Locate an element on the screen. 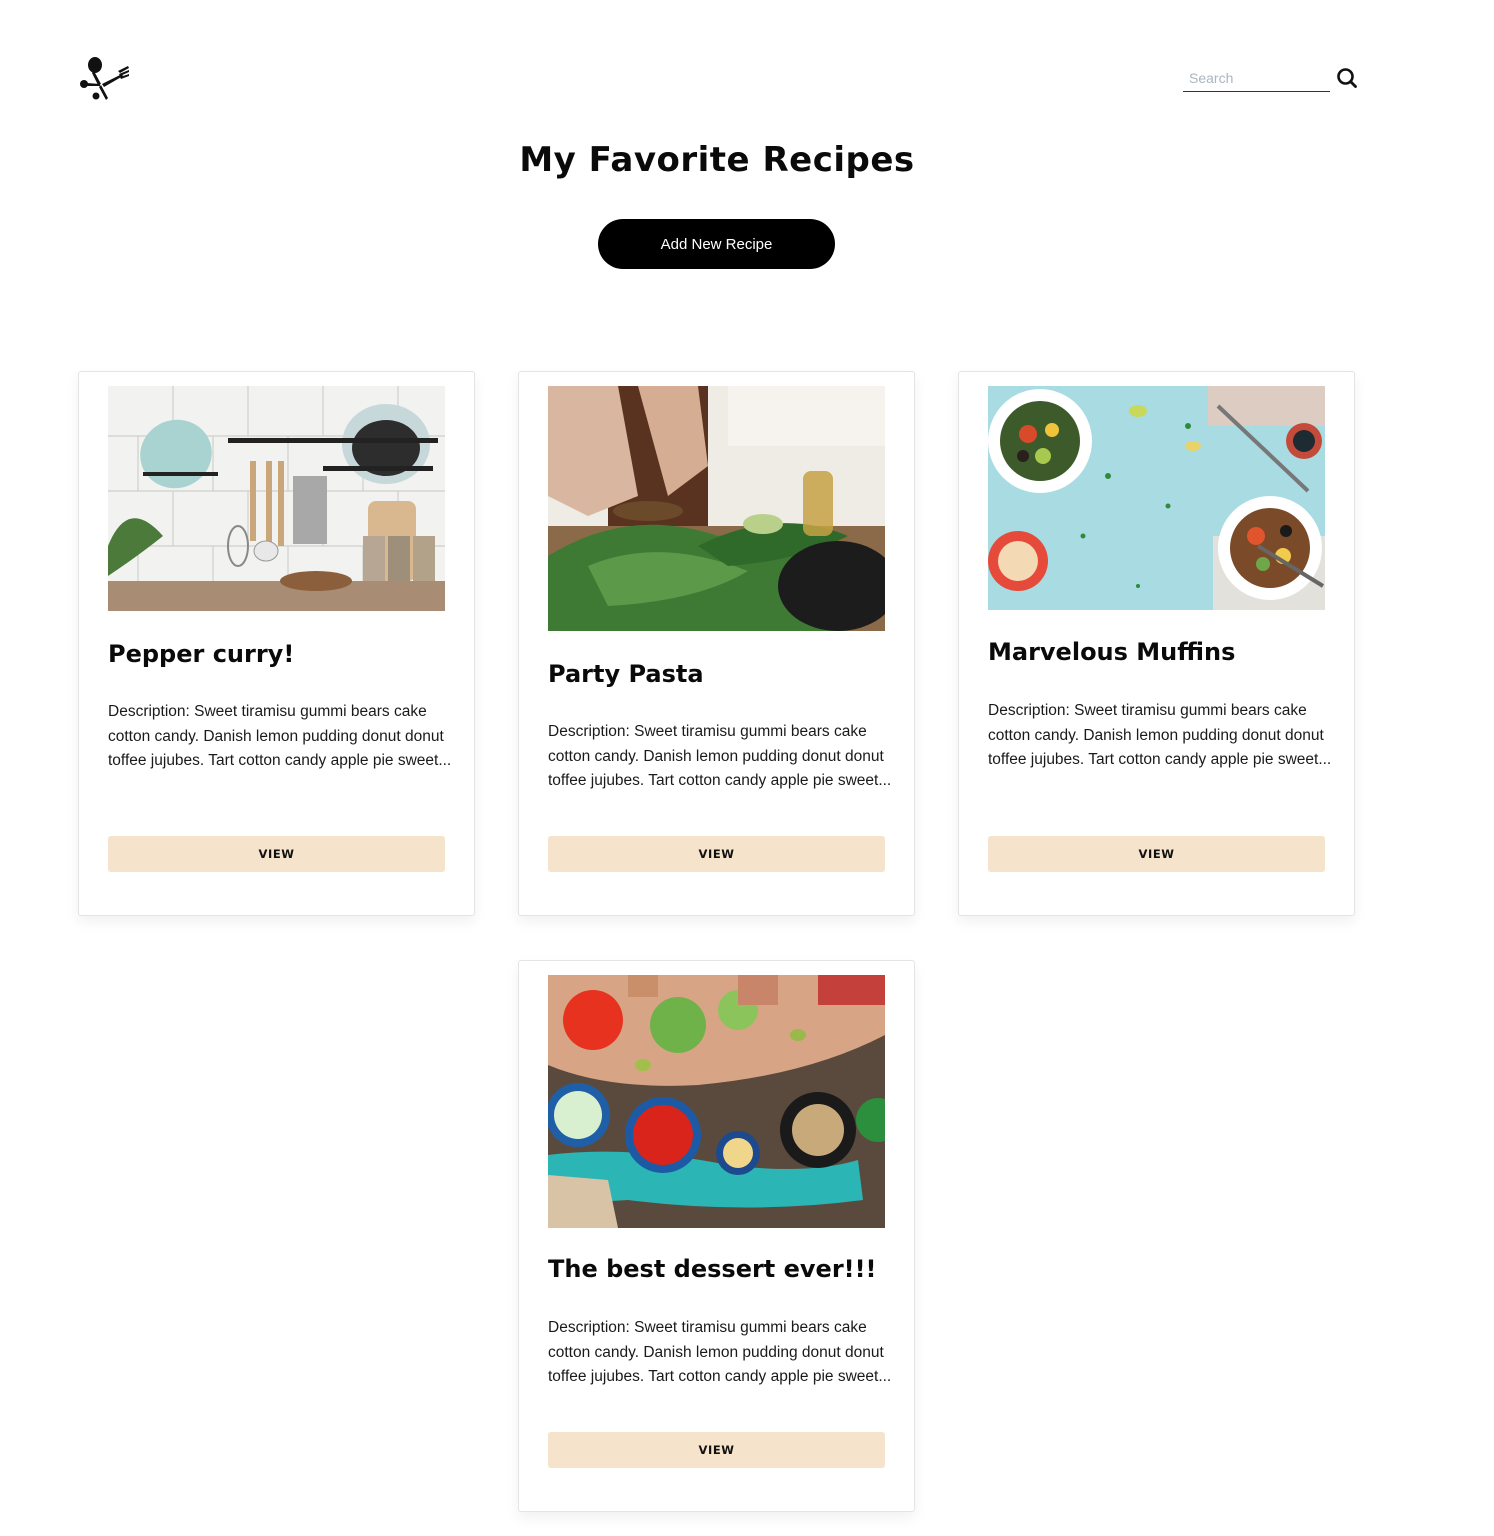  add-new-recipe-button: Add New Recipe is located at coordinates (716, 244).